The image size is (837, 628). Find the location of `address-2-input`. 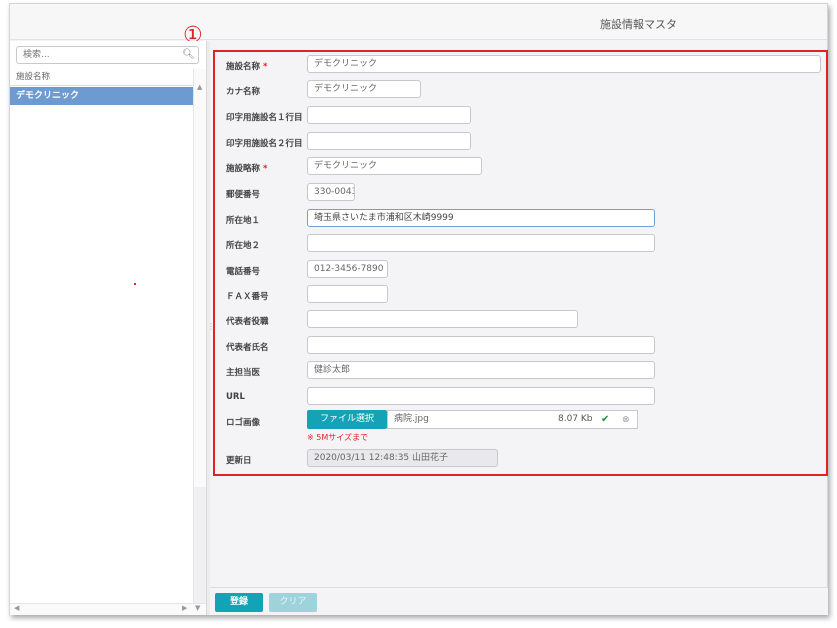

address-2-input is located at coordinates (481, 243).